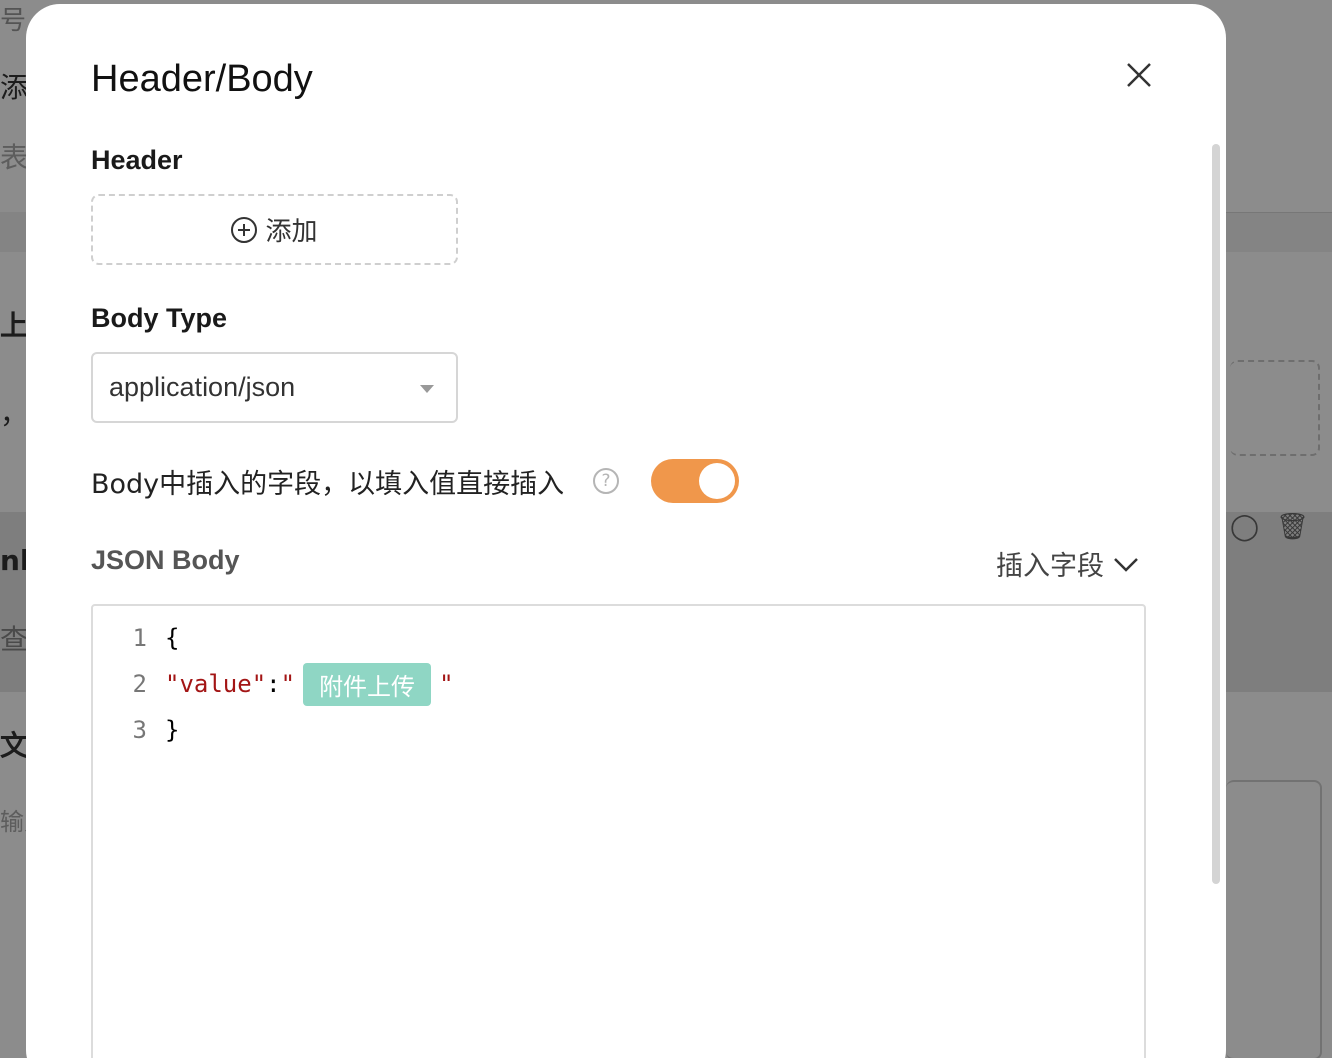  Describe the element at coordinates (367, 684) in the screenshot. I see `field-chip-attachment: 附件上传` at that location.